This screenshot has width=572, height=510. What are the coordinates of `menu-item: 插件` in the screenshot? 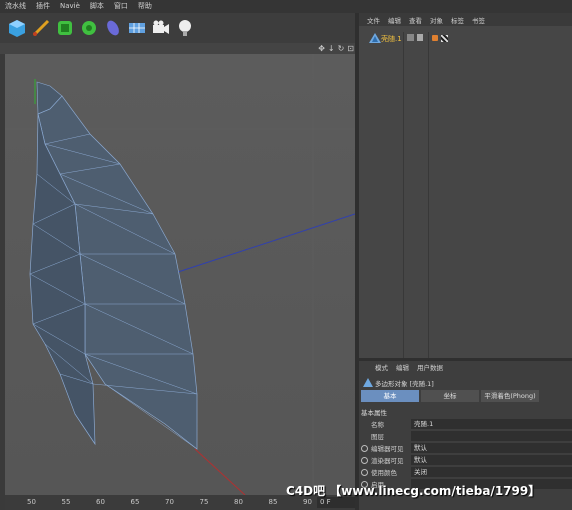 It's located at (43, 6).